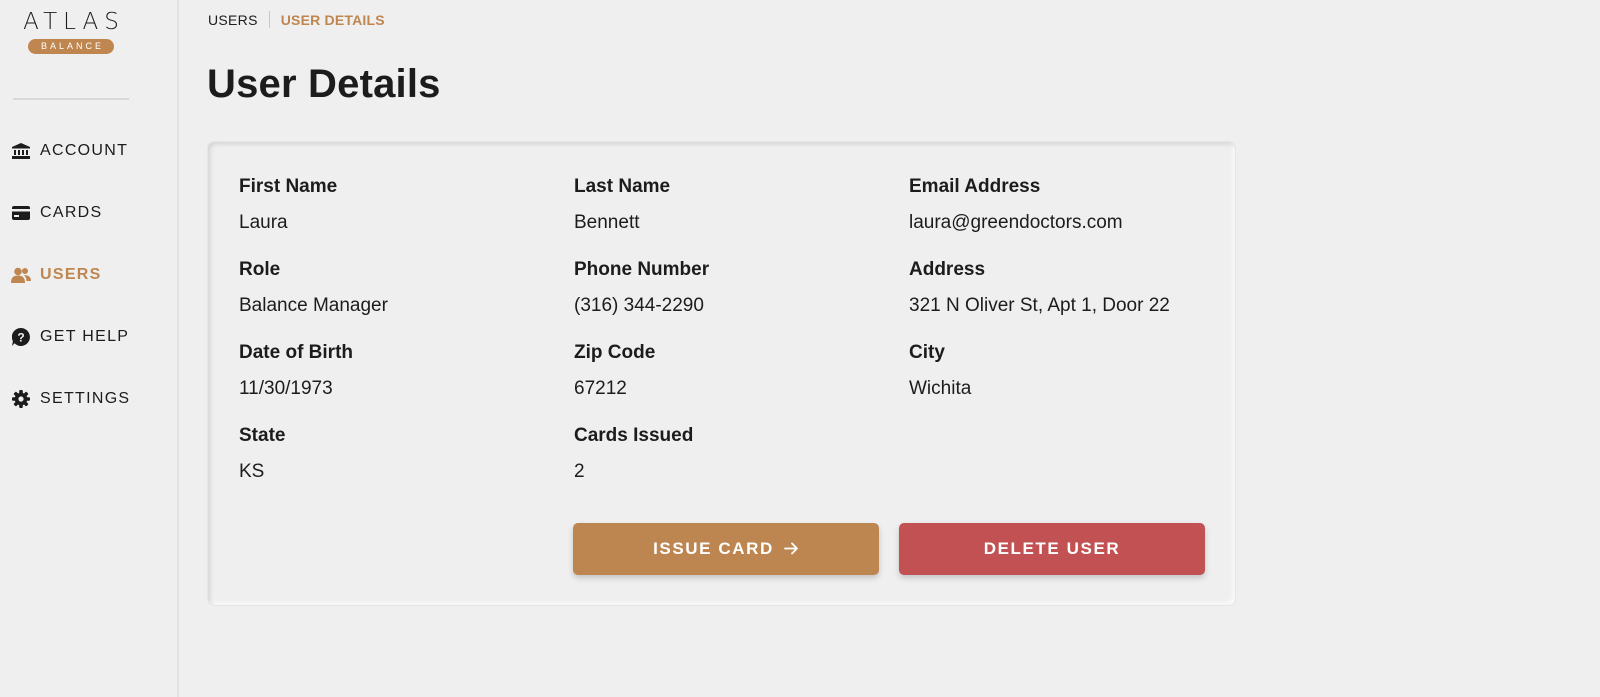  I want to click on sidebar-item-settings: SETTINGS, so click(88, 399).